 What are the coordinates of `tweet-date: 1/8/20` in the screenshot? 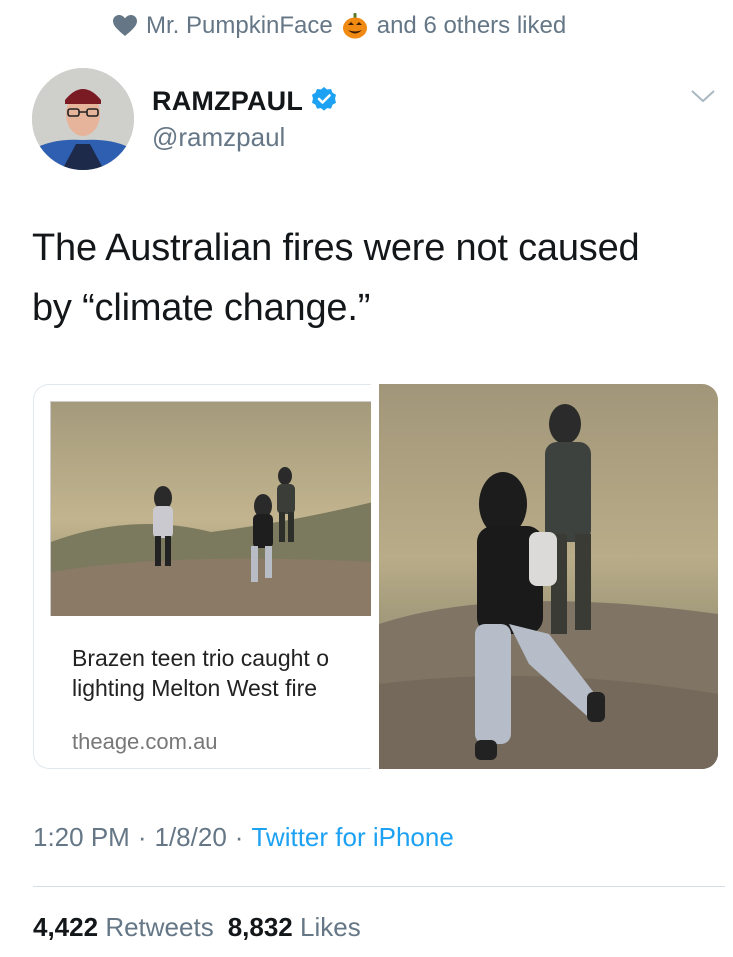 It's located at (191, 837).